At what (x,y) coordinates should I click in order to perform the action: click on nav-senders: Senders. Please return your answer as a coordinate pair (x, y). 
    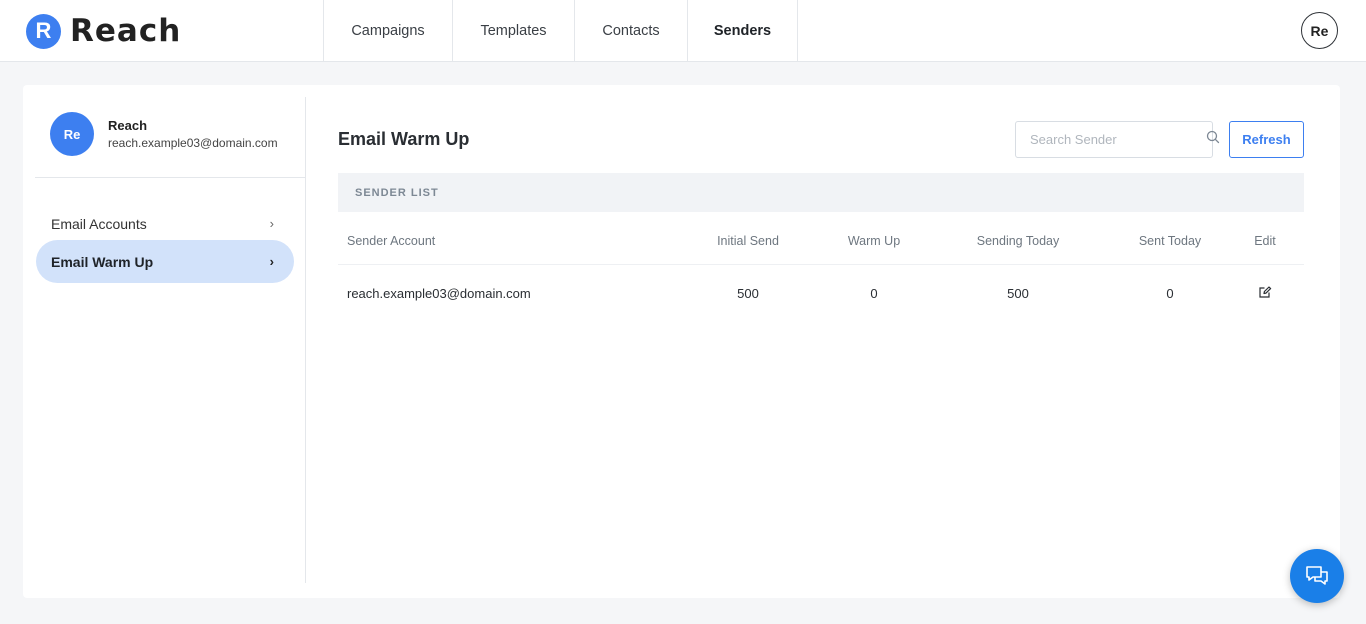
    Looking at the image, I should click on (742, 31).